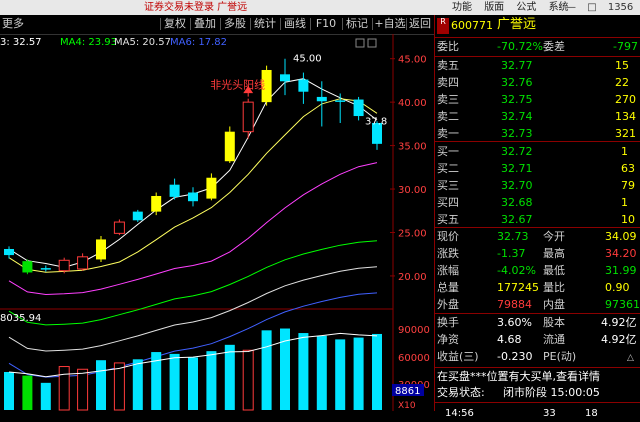 This screenshot has width=640, height=422. I want to click on overlay-button: 叠加, so click(205, 24).